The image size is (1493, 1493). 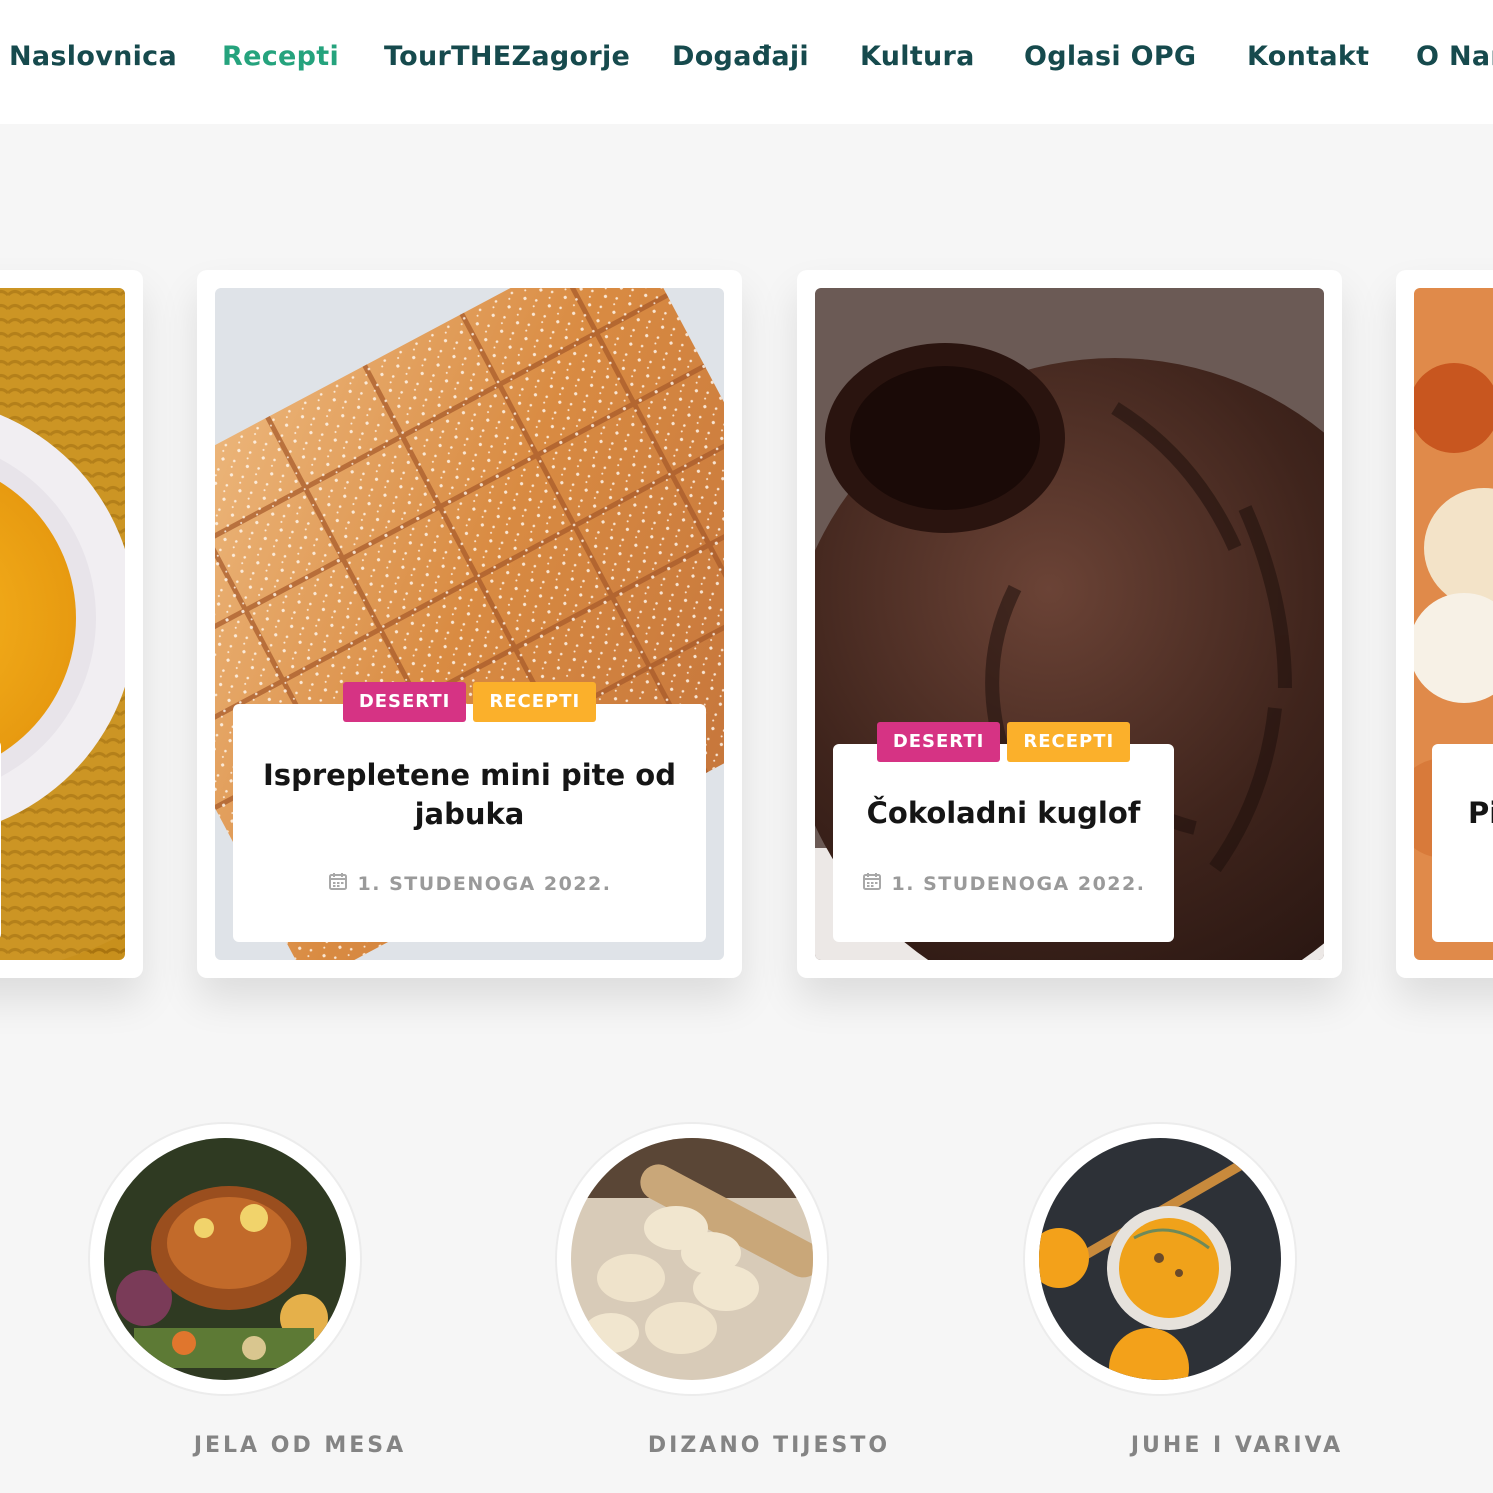 What do you see at coordinates (1308, 57) in the screenshot?
I see `nav-item-kontakt: Kontakt` at bounding box center [1308, 57].